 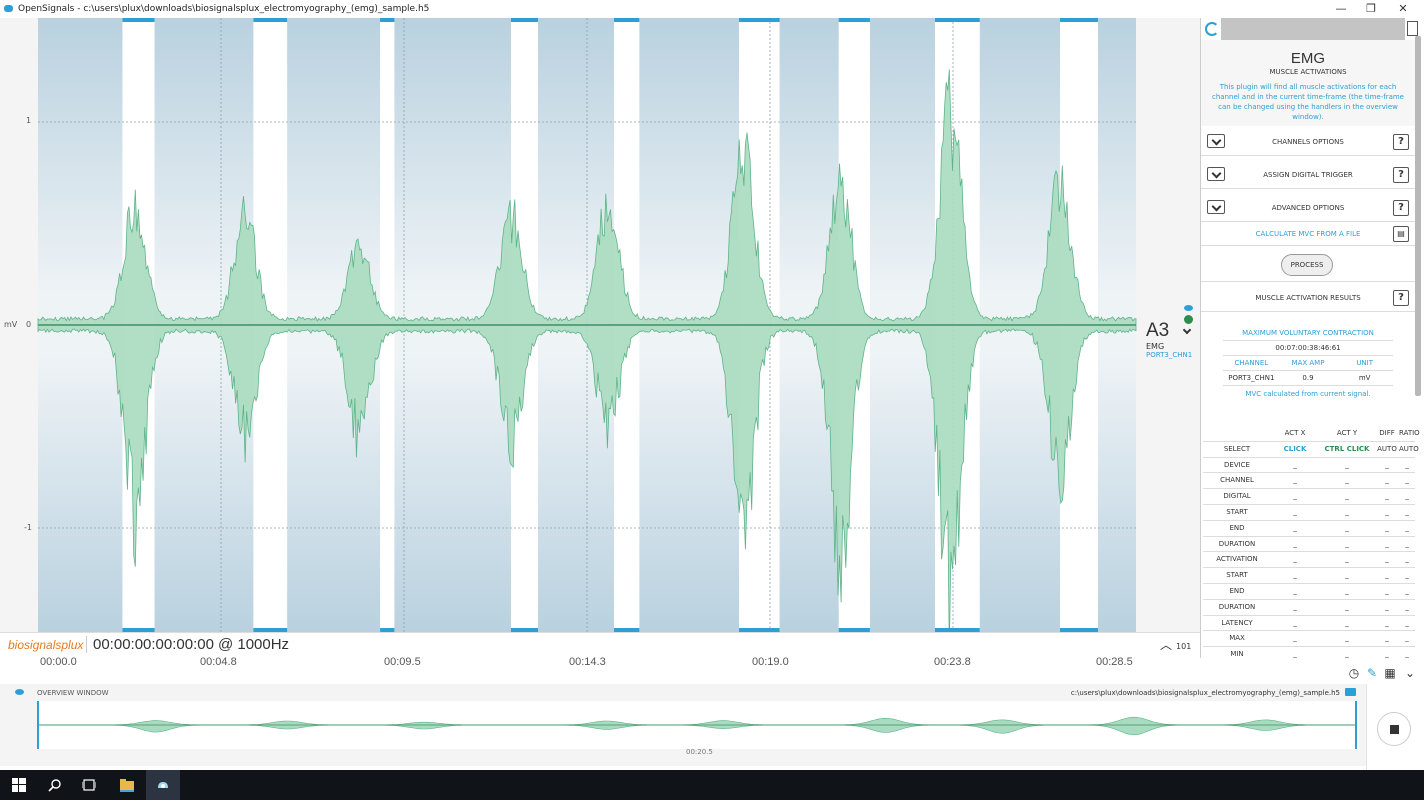 What do you see at coordinates (1347, 449) in the screenshot?
I see `table-cell: CTRL CLICK` at bounding box center [1347, 449].